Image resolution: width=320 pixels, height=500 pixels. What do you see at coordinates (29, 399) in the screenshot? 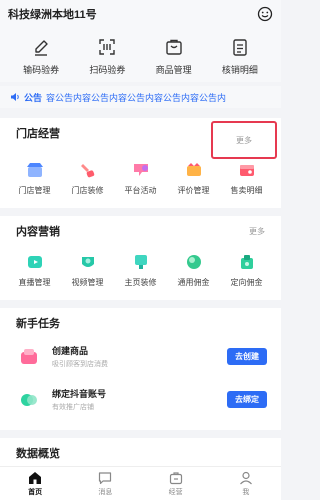
I see `bind-account-icon` at bounding box center [29, 399].